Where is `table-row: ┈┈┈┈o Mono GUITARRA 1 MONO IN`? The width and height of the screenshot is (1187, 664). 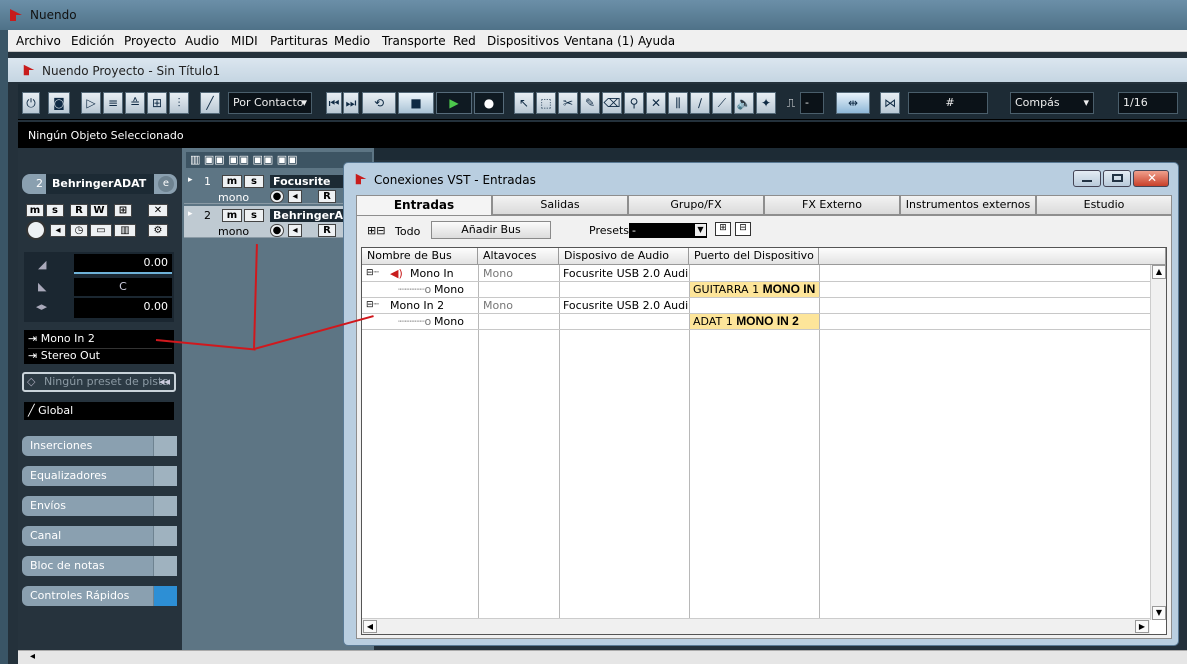
table-row: ┈┈┈┈o Mono GUITARRA 1 MONO IN is located at coordinates (756, 290).